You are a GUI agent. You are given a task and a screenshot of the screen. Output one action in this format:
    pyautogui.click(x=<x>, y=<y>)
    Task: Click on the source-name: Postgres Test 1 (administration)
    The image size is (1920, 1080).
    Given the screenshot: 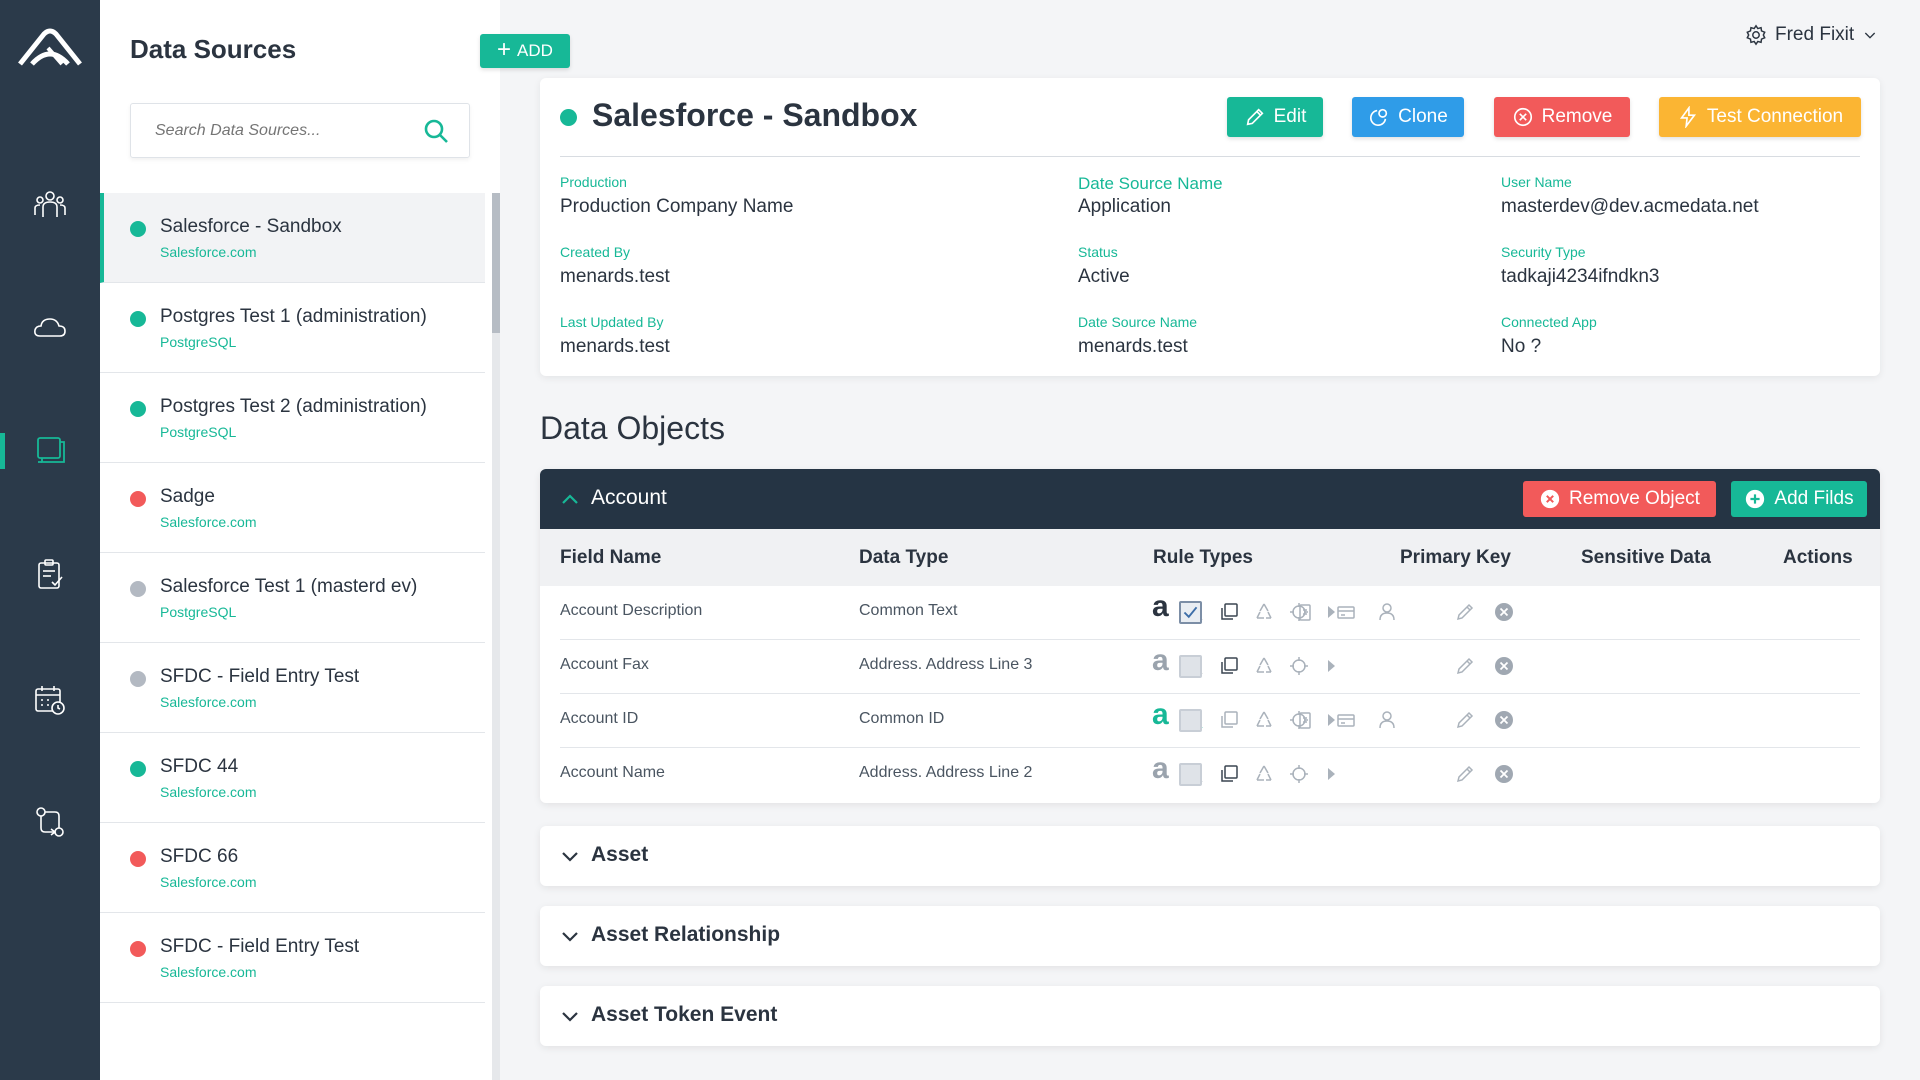 What is the action you would take?
    pyautogui.click(x=293, y=316)
    